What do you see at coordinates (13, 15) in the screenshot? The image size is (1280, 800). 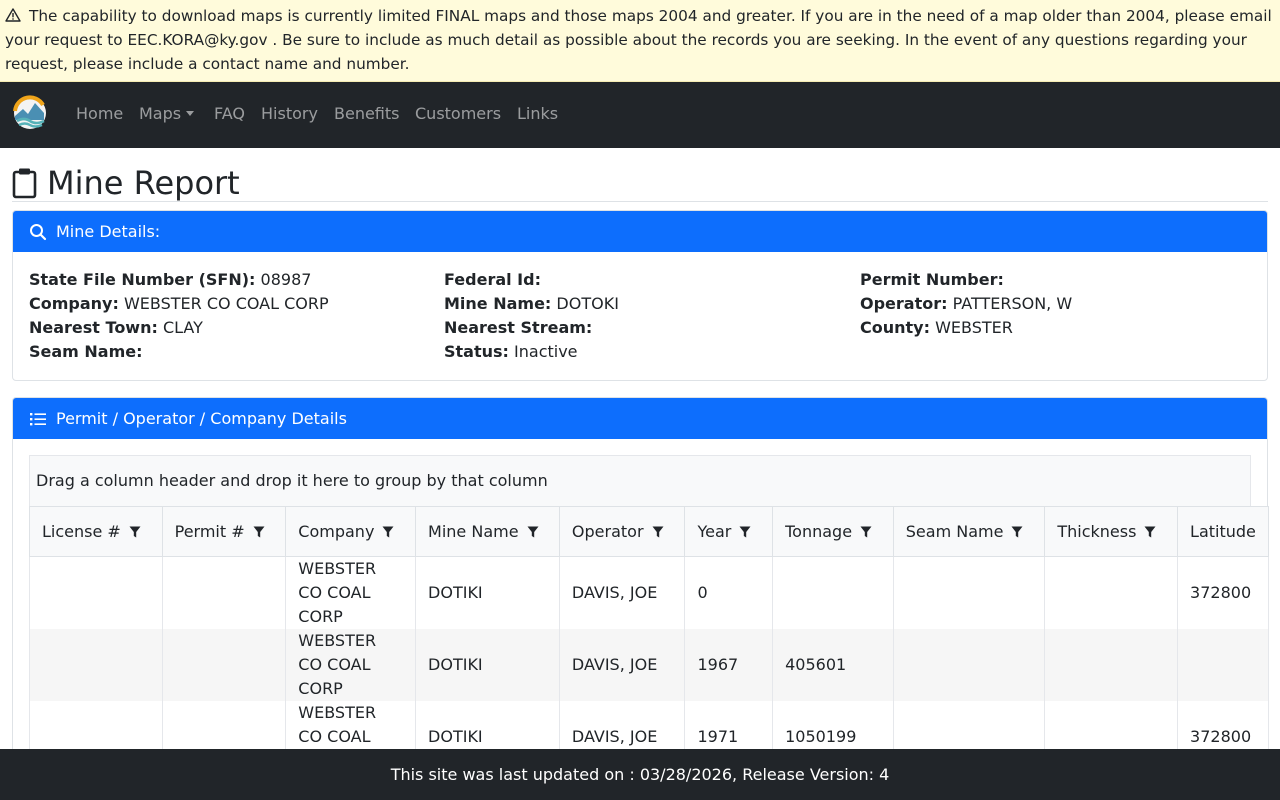 I see `warning-triangle-icon` at bounding box center [13, 15].